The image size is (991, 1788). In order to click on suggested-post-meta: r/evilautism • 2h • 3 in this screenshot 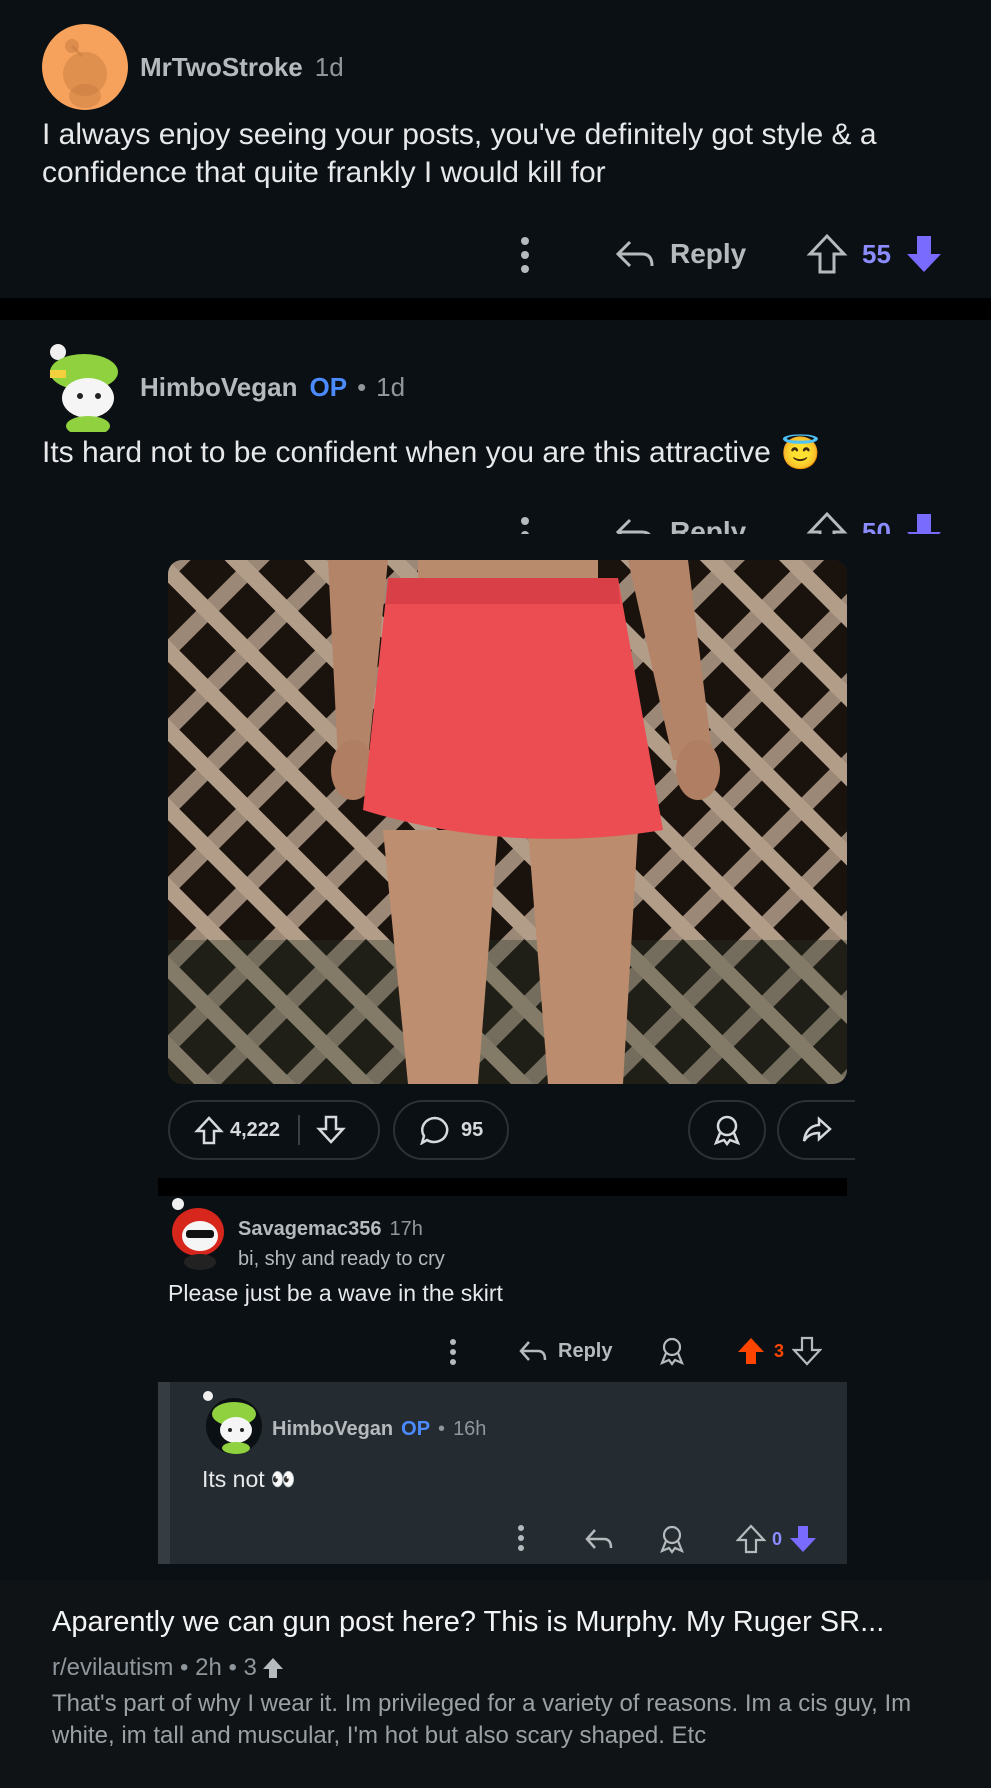, I will do `click(154, 1667)`.